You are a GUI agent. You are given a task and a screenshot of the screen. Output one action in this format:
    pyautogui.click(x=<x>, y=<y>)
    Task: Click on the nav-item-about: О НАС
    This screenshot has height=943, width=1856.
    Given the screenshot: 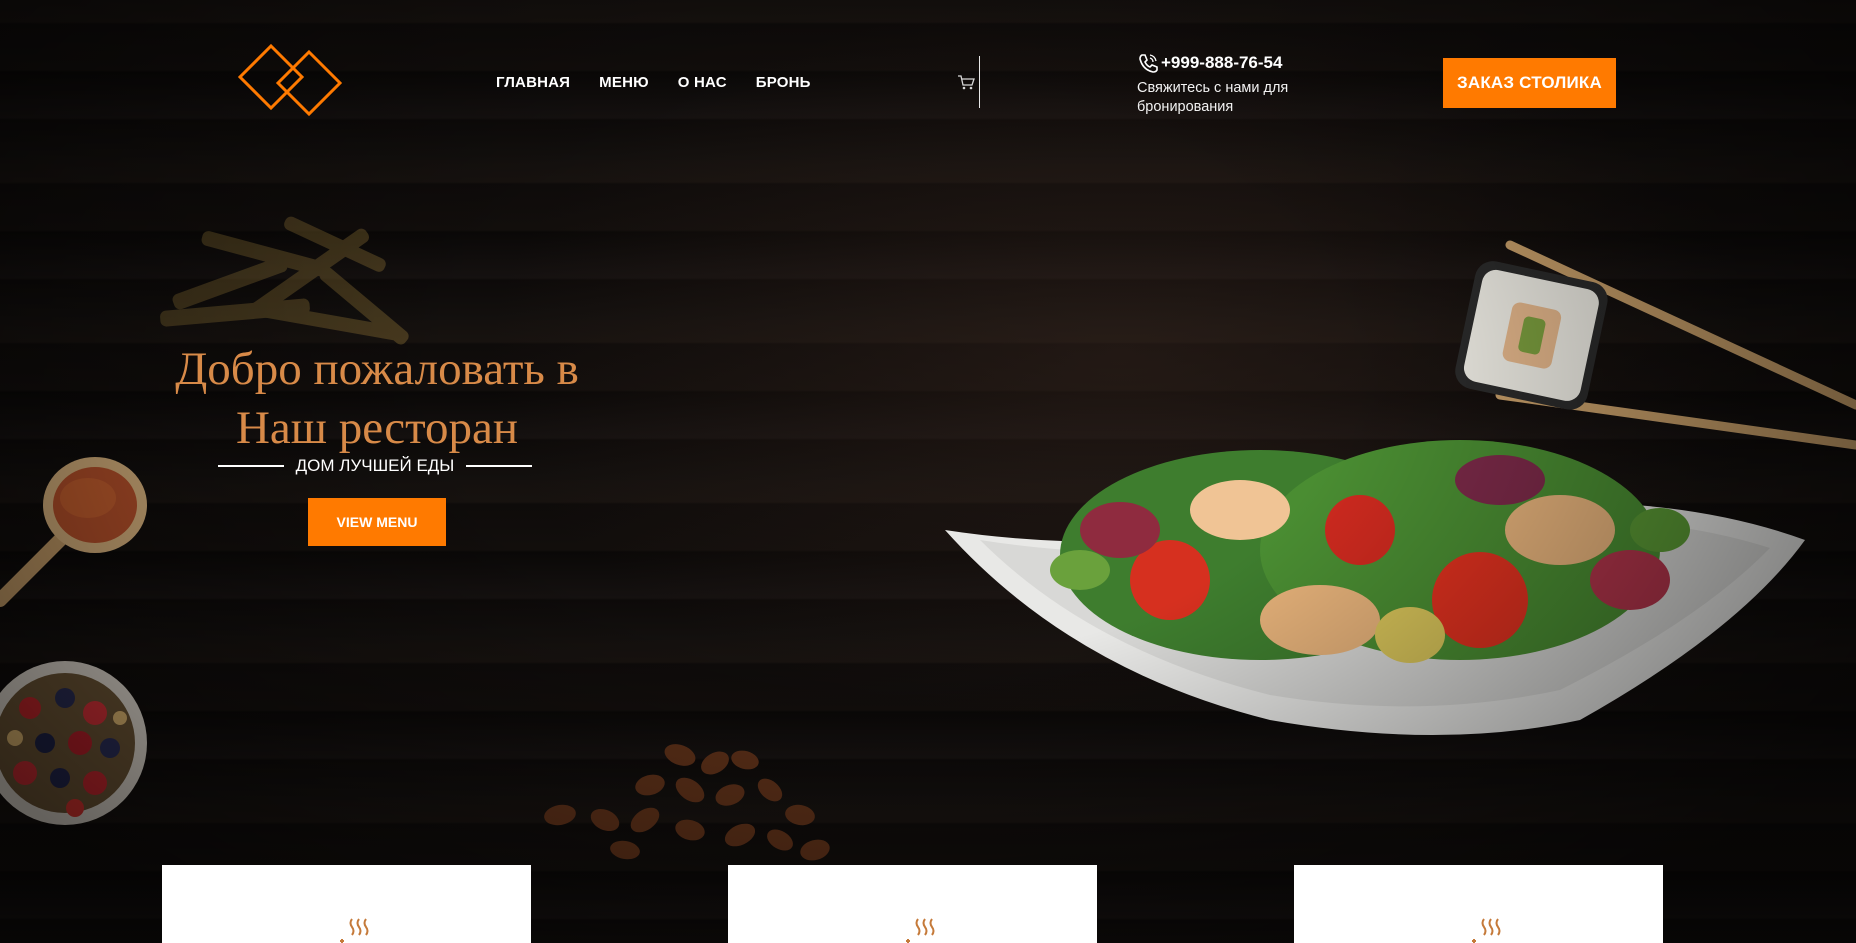 What is the action you would take?
    pyautogui.click(x=702, y=82)
    